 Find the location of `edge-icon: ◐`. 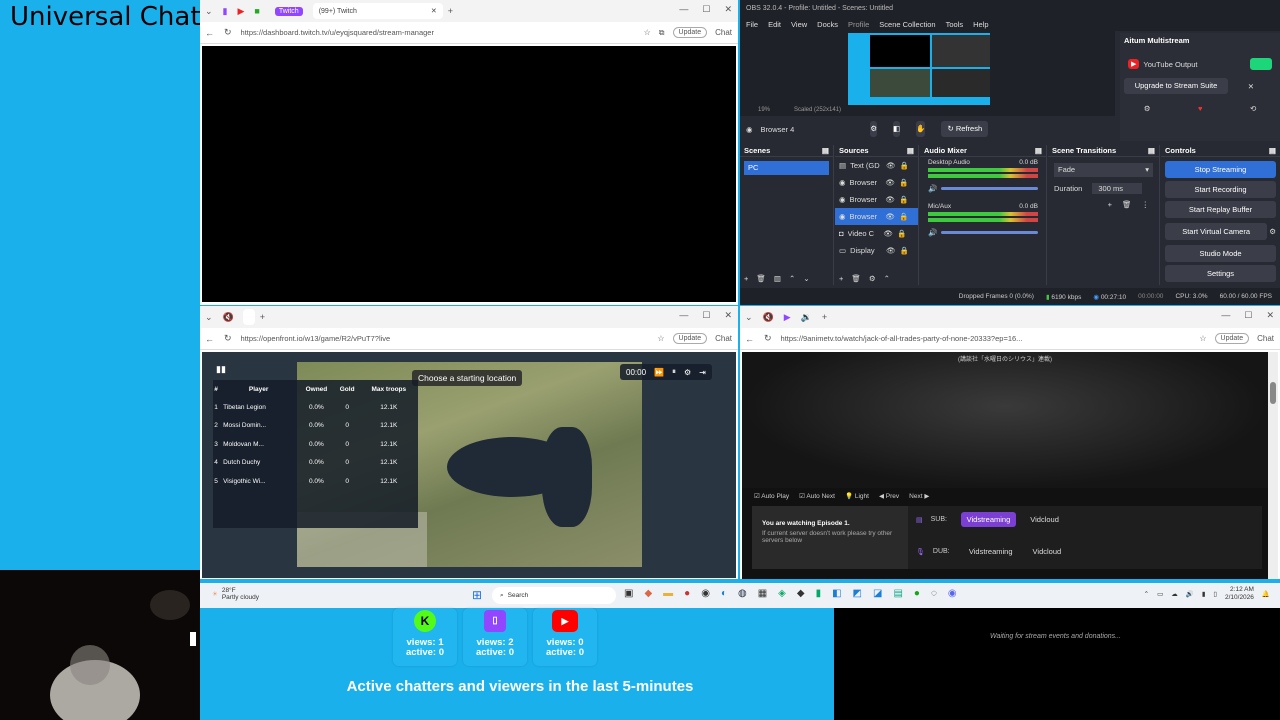

edge-icon: ◐ is located at coordinates (724, 593).